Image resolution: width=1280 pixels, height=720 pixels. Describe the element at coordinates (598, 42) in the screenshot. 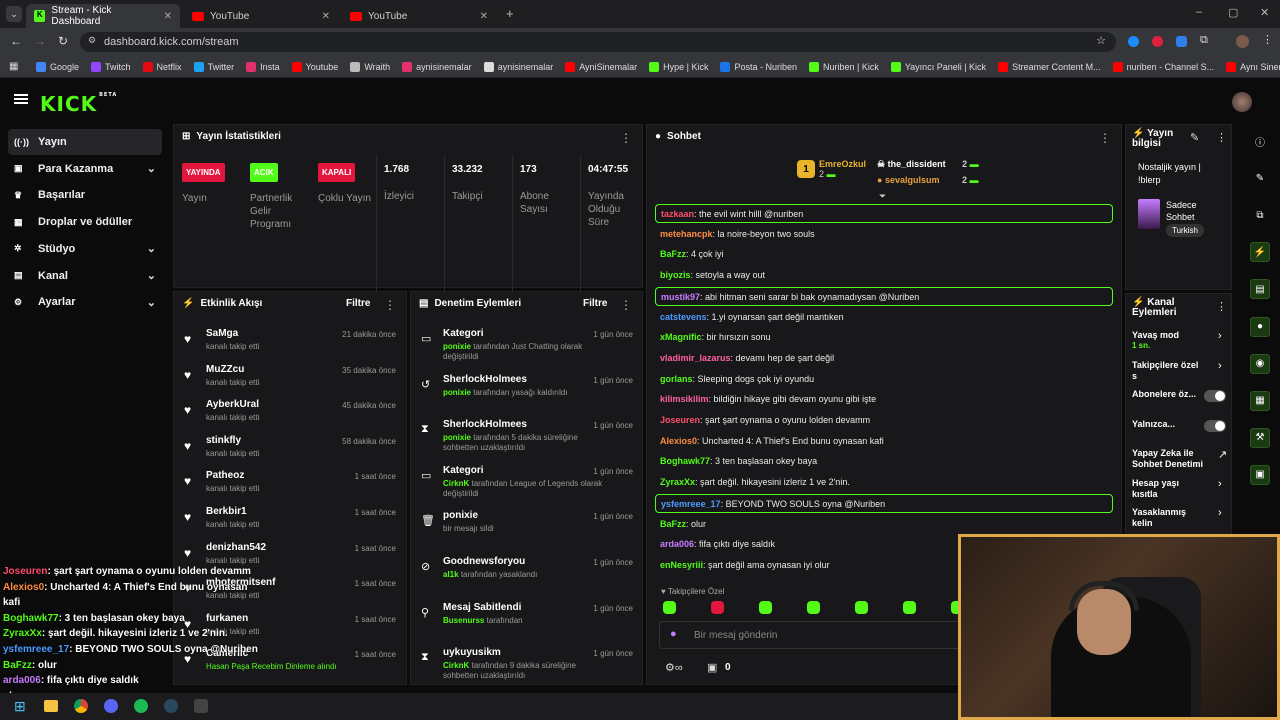

I see `url-input: ⚙ dashboard.kick.com/stream ☆` at that location.